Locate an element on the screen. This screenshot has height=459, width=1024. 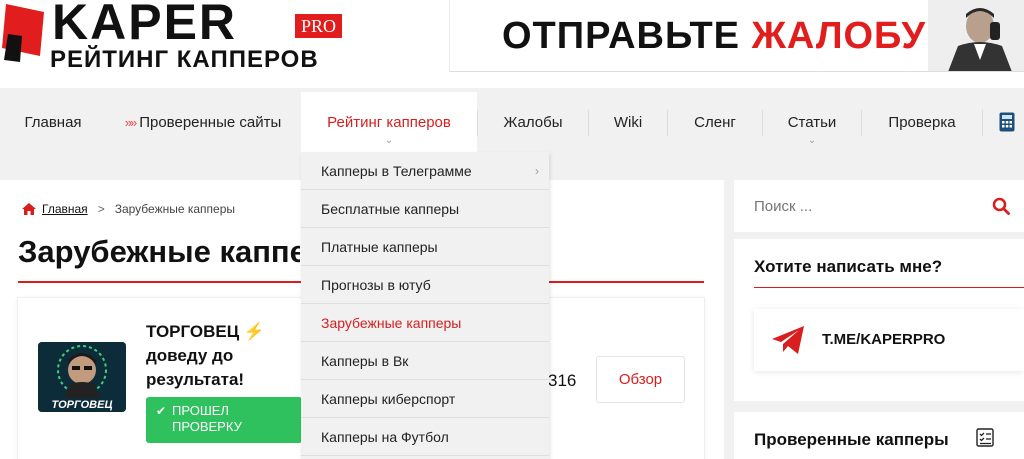
dropdown-item-label: Капперы на Футбол is located at coordinates (385, 436).